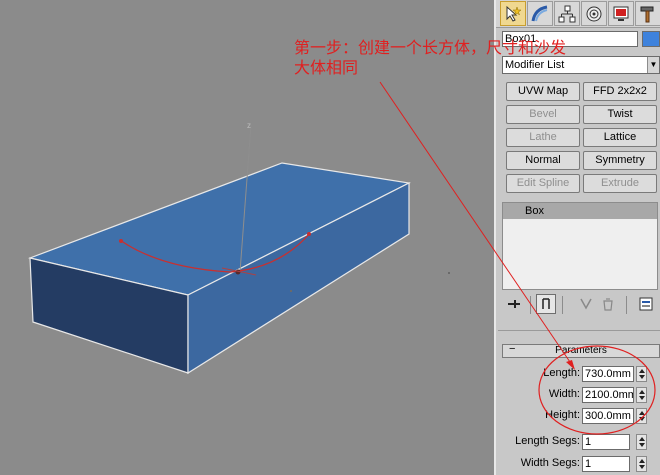 This screenshot has width=660, height=475. What do you see at coordinates (547, 441) in the screenshot?
I see `length-segs-label: Length Segs:` at bounding box center [547, 441].